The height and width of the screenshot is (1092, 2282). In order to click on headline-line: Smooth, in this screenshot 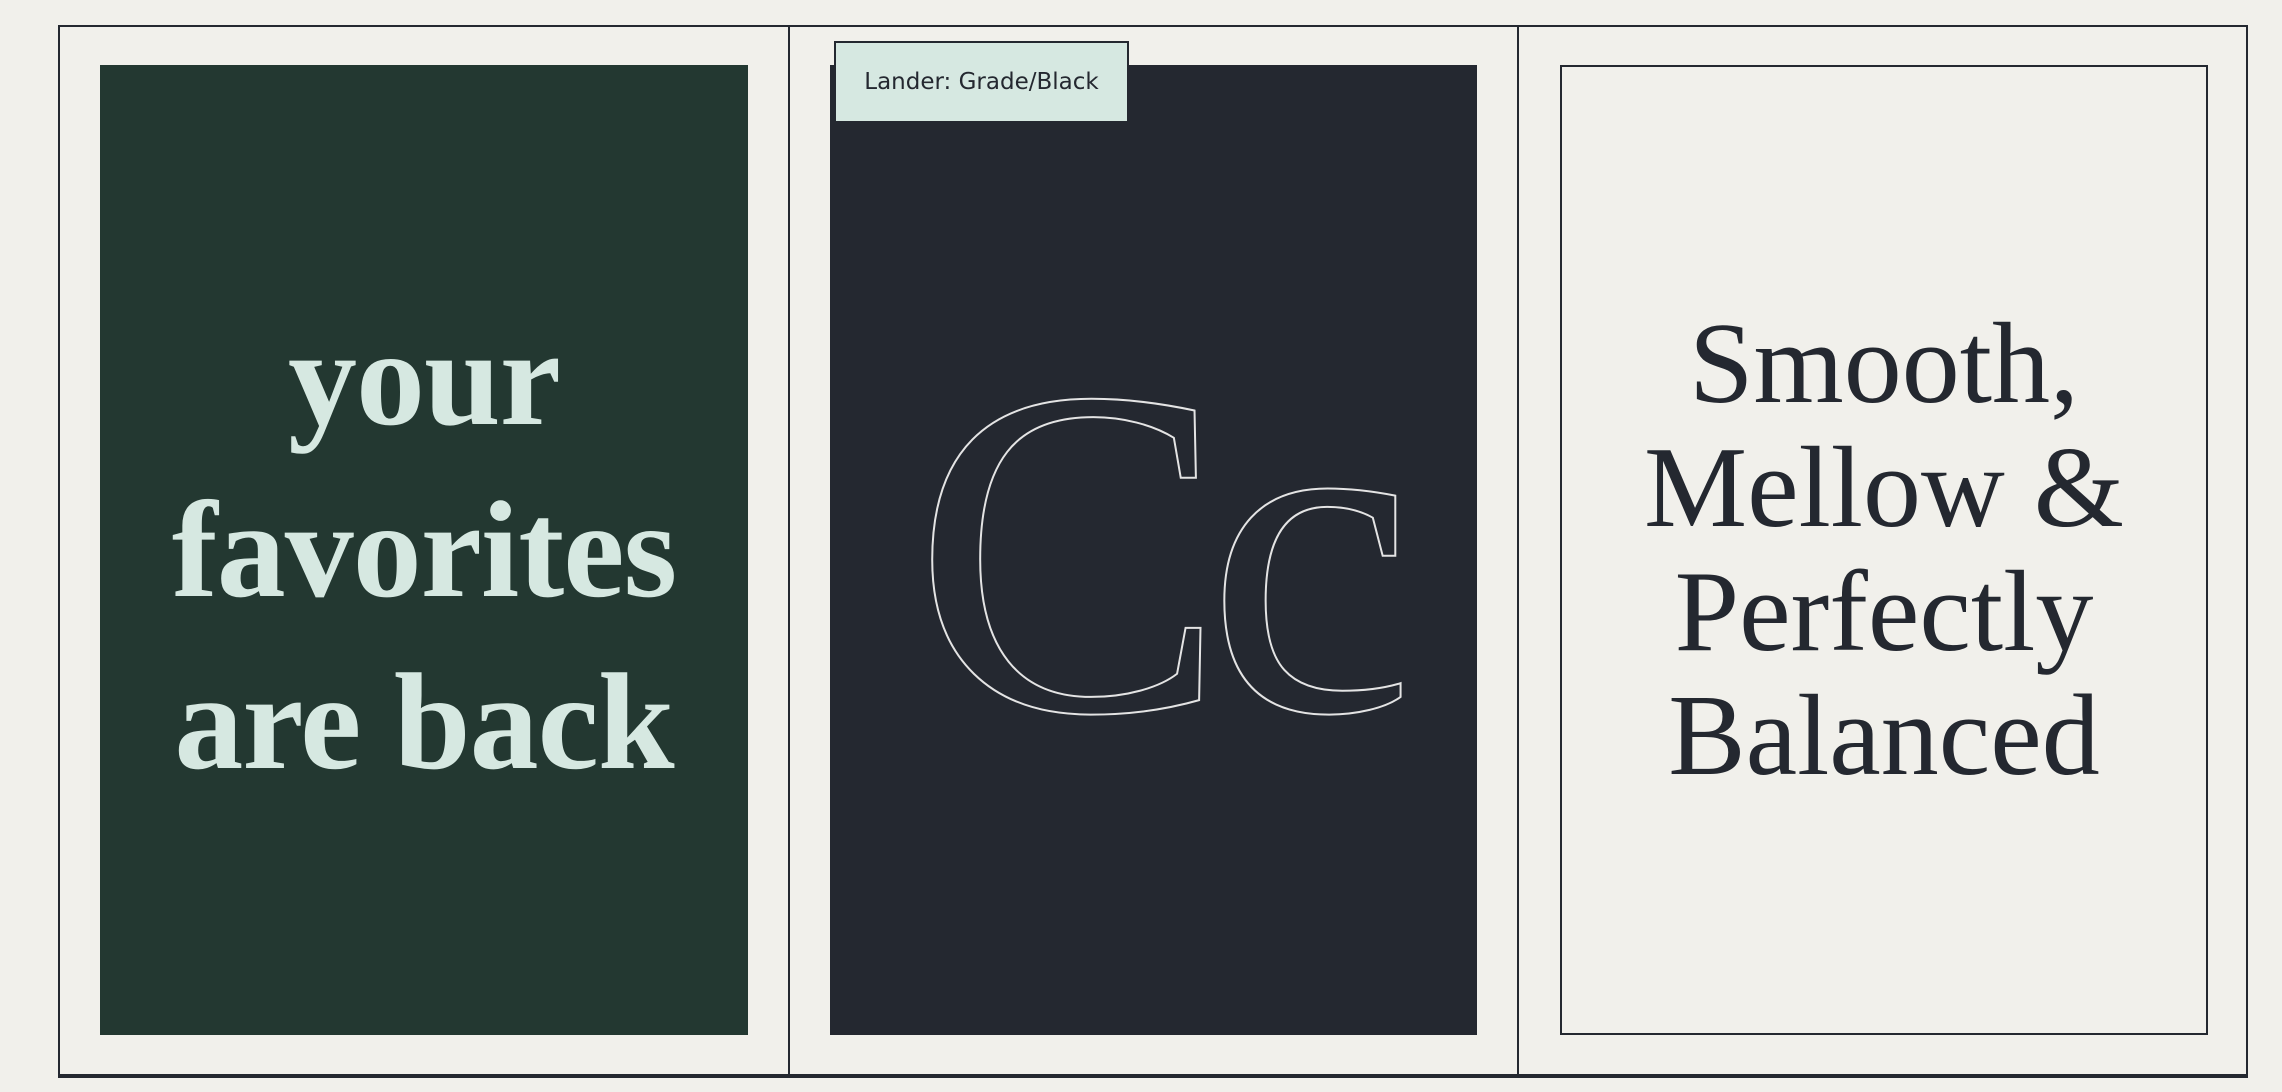, I will do `click(1884, 364)`.